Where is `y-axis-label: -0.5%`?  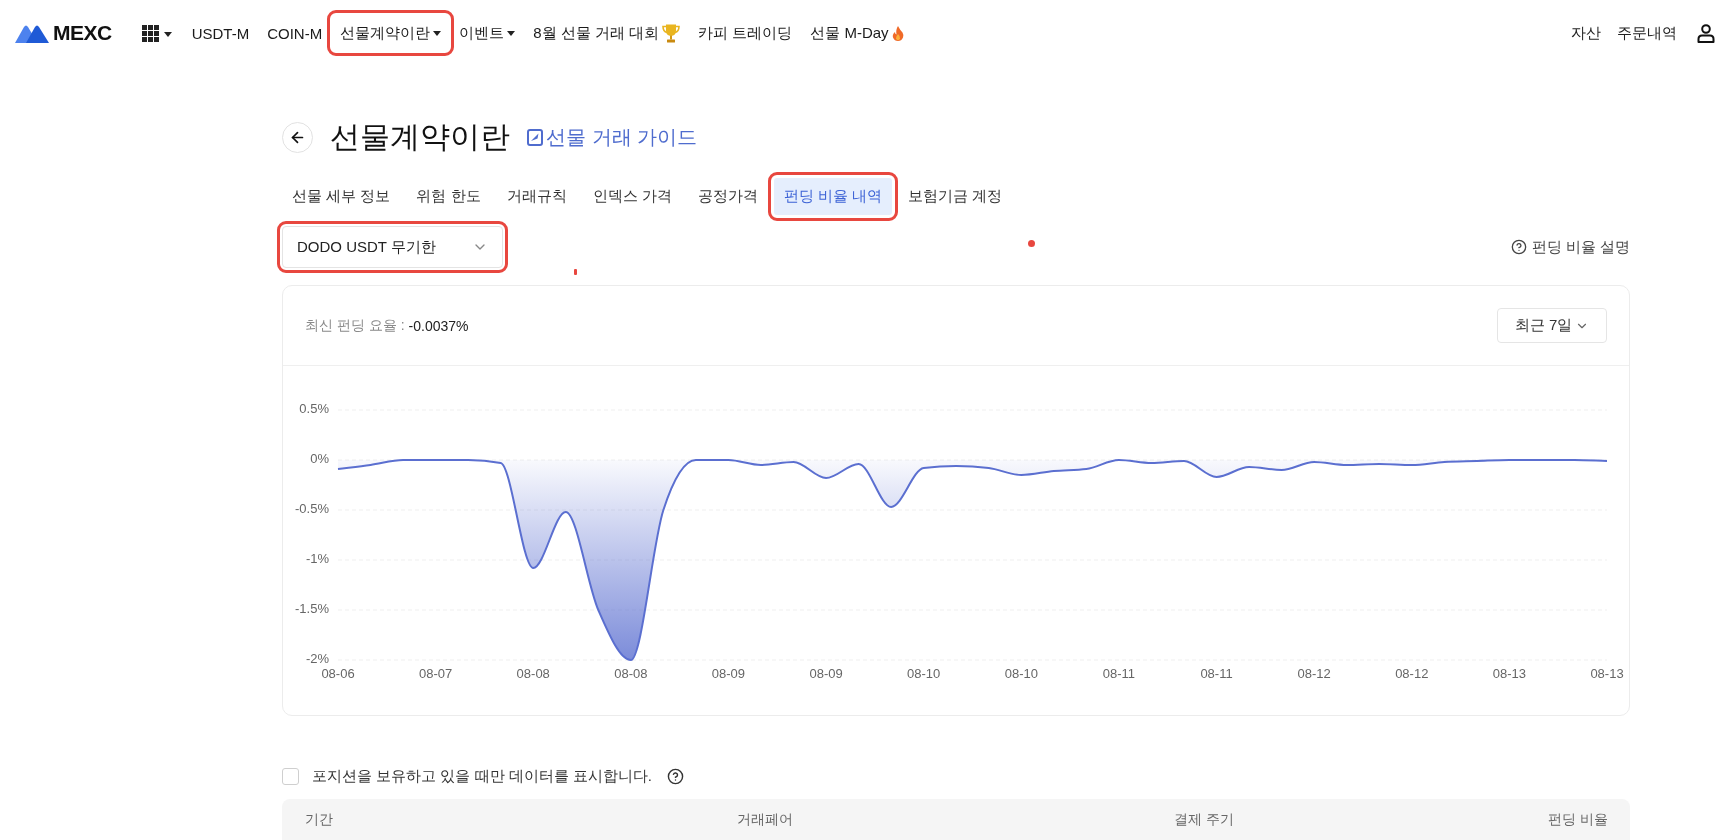
y-axis-label: -0.5% is located at coordinates (312, 509).